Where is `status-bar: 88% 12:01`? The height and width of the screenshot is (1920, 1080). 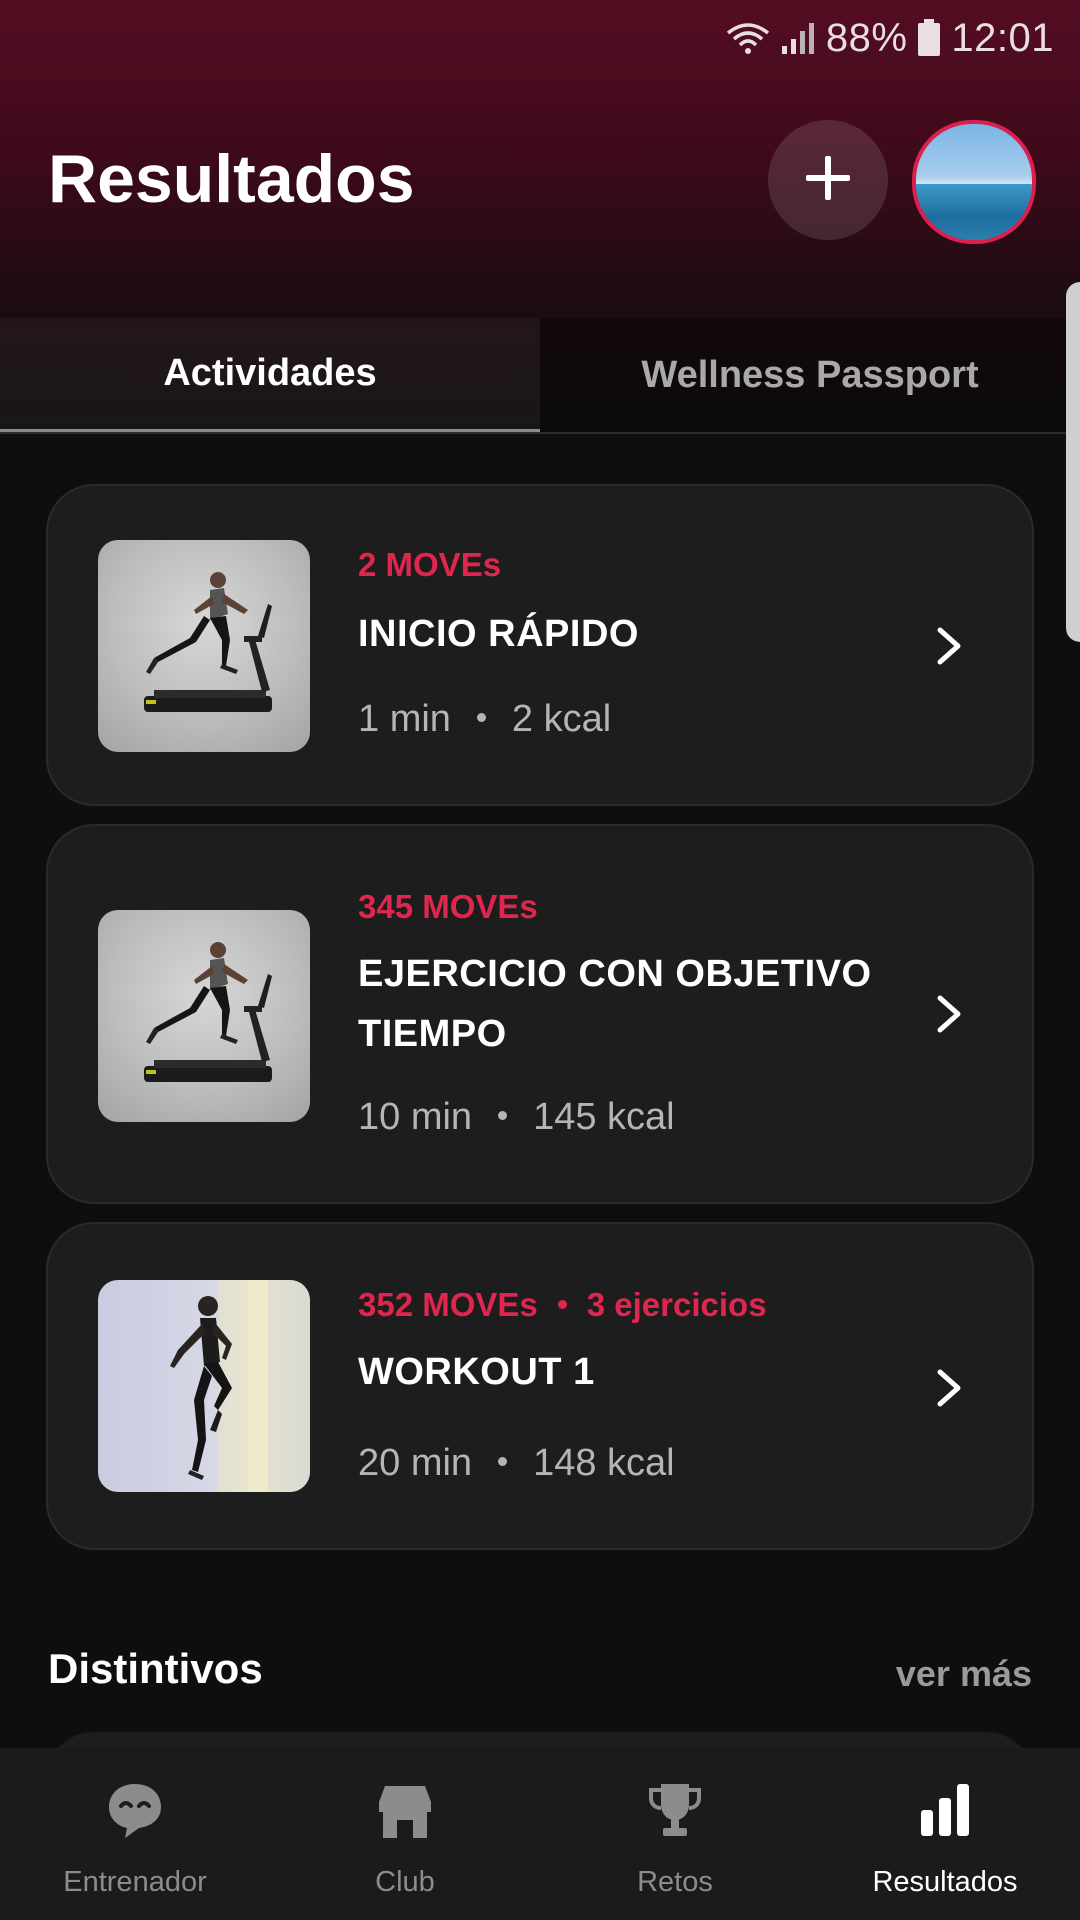
status-bar: 88% 12:01 is located at coordinates (903, 38).